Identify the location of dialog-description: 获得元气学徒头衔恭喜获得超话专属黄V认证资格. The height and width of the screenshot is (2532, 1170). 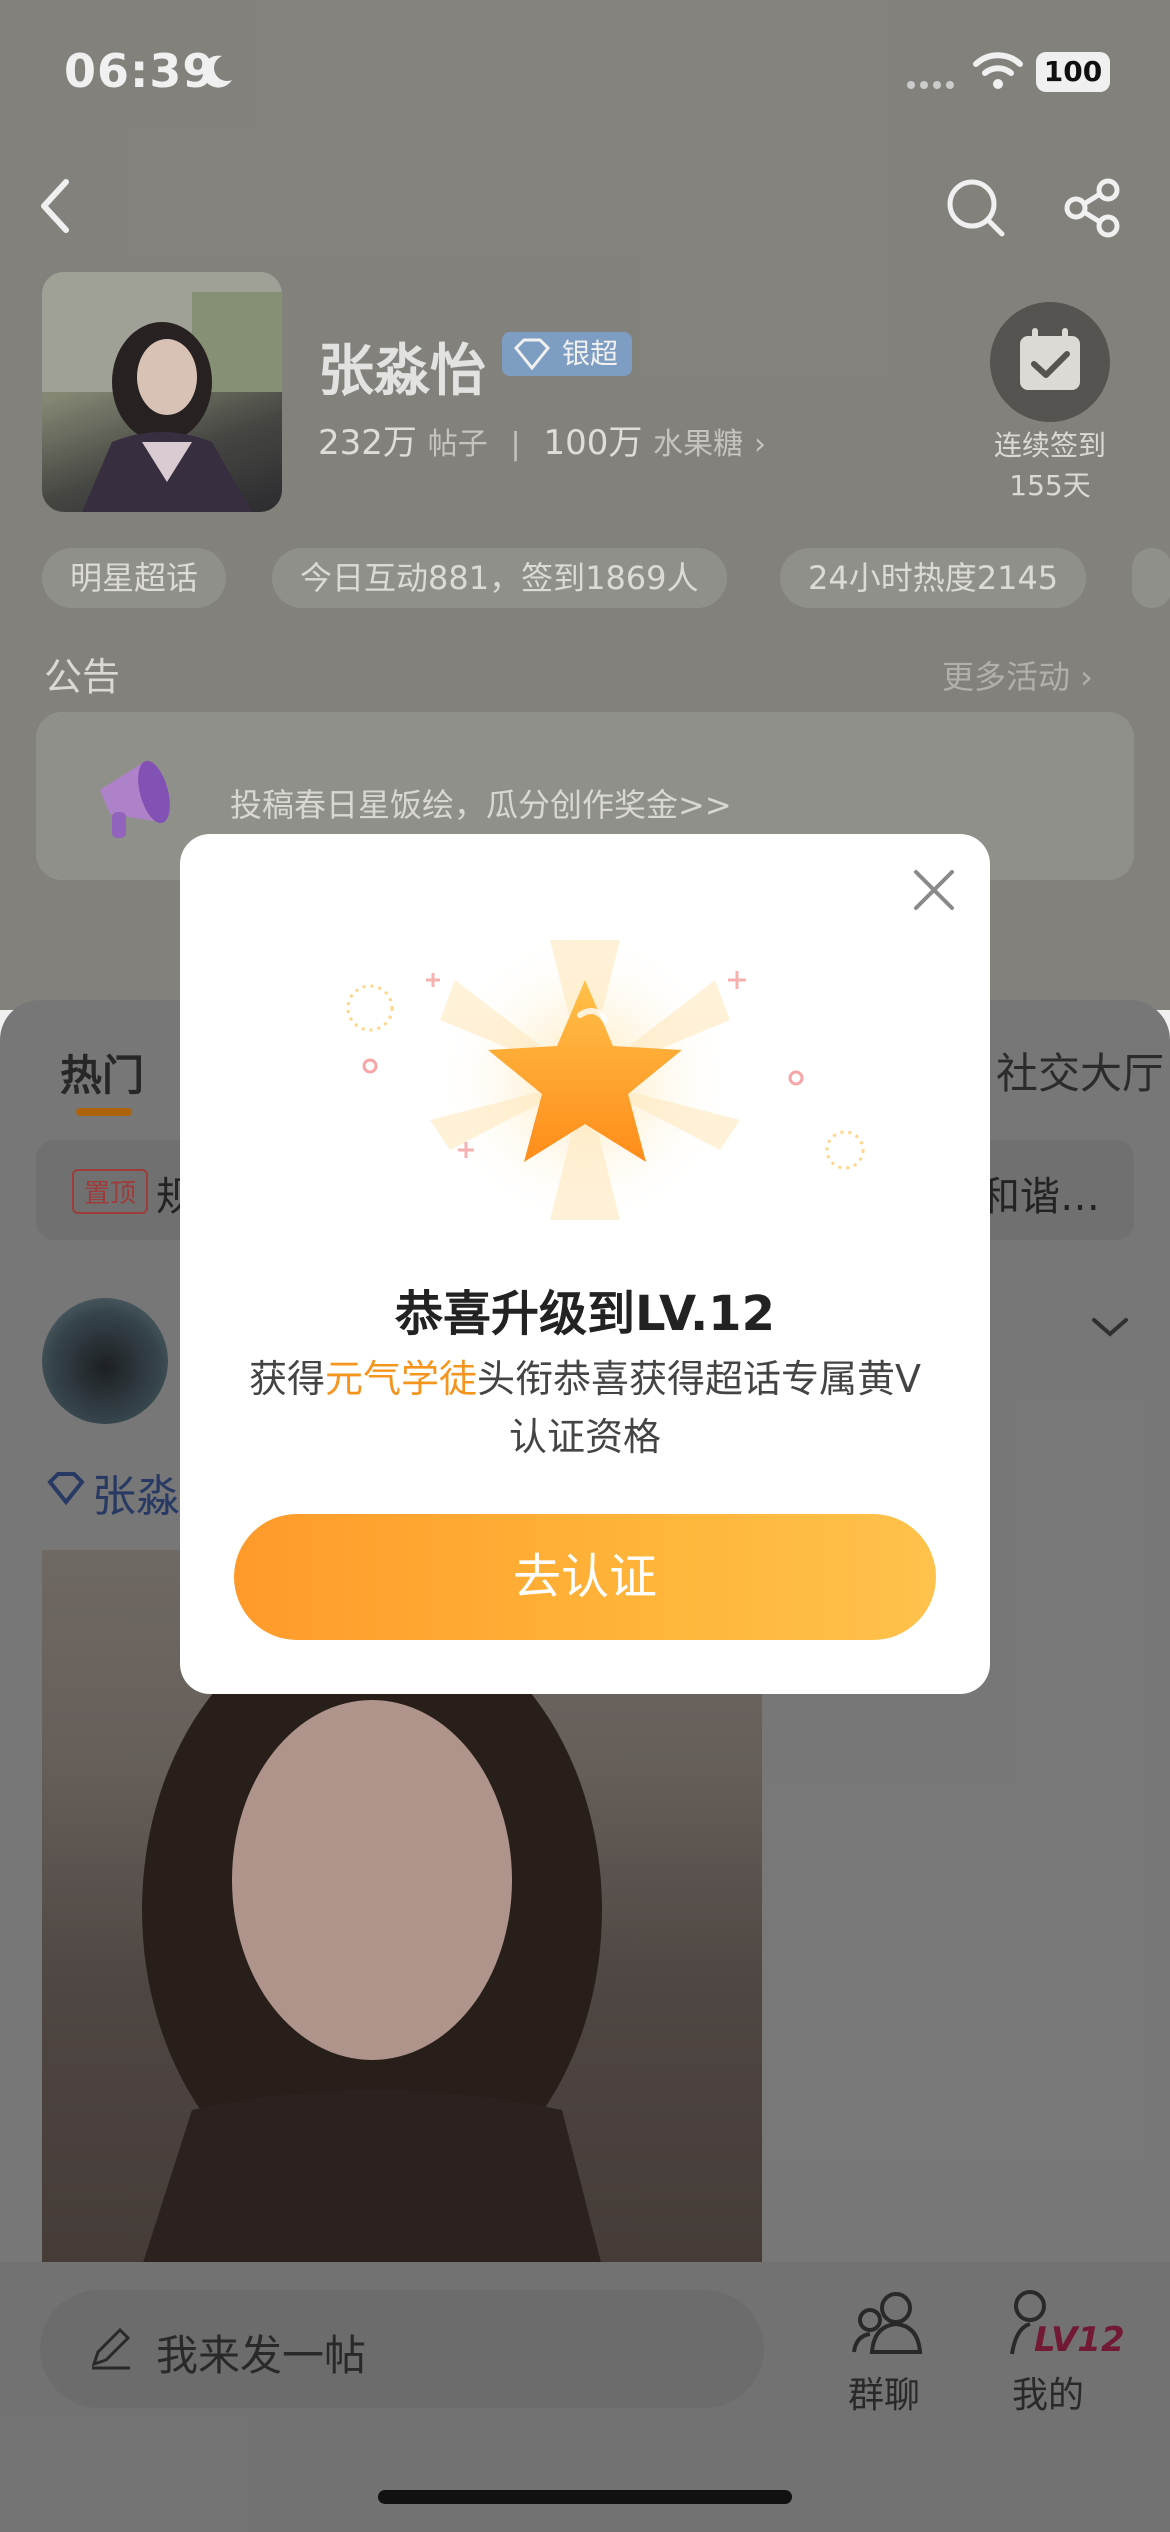
(585, 1408).